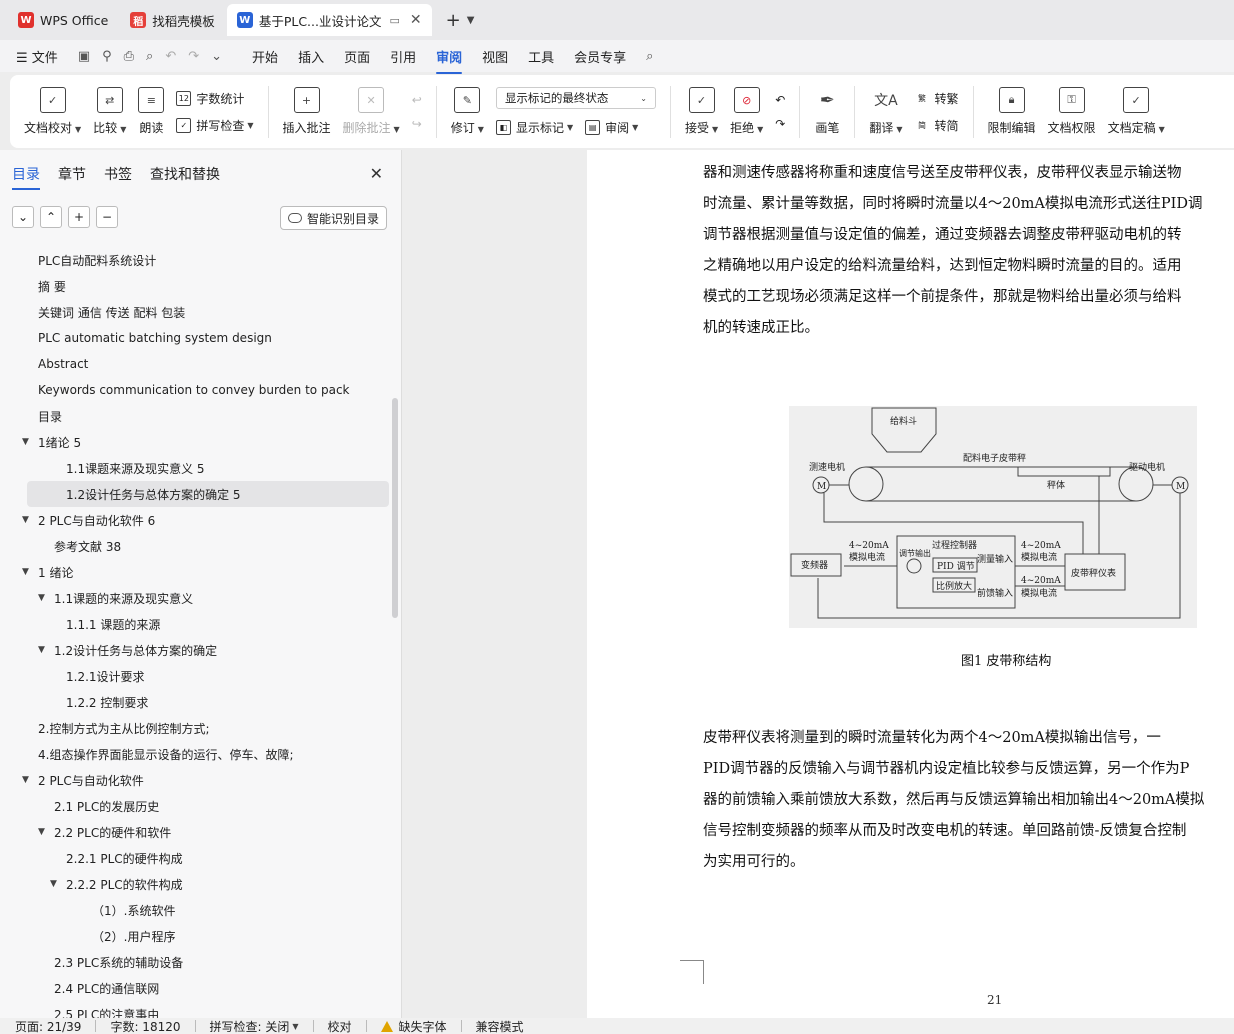 The height and width of the screenshot is (1034, 1234). Describe the element at coordinates (196, 676) in the screenshot. I see `toc-item: 1.2.1设计要求` at that location.